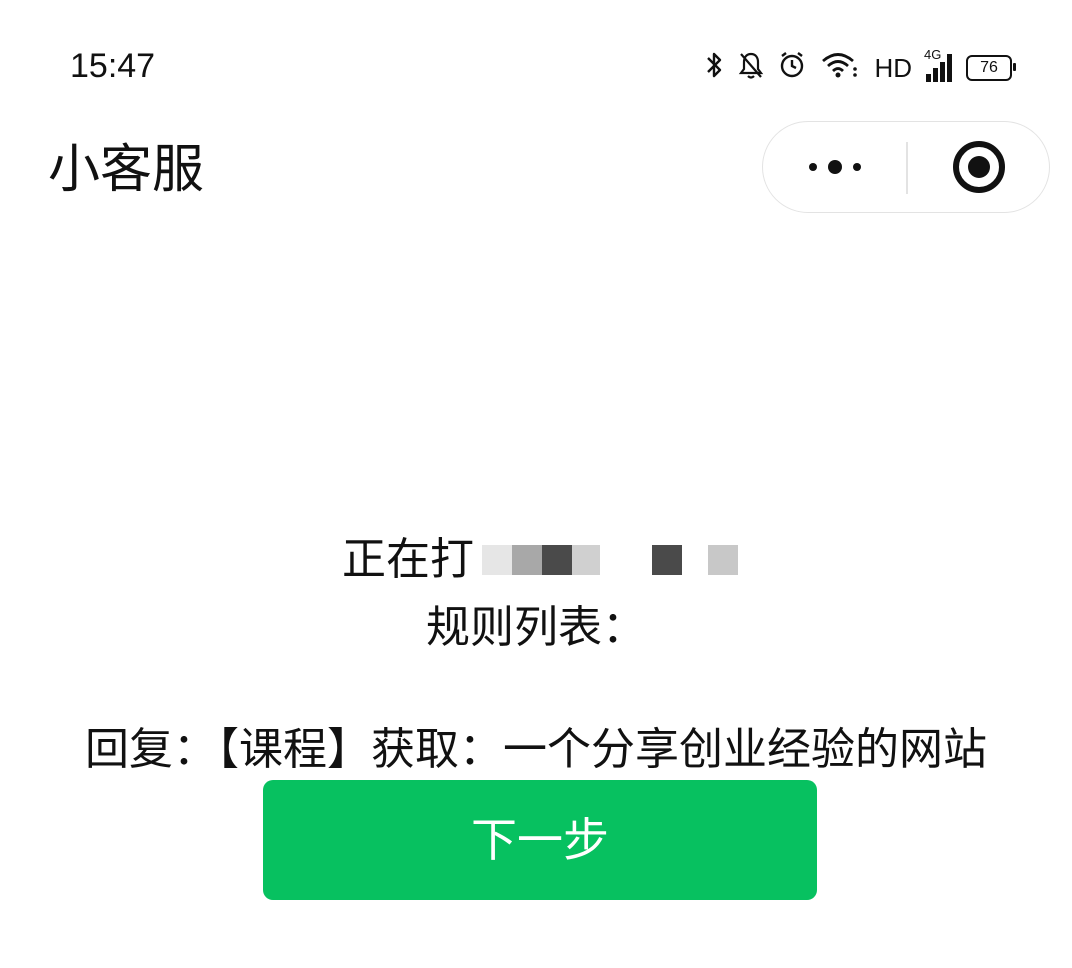 This screenshot has width=1072, height=968. I want to click on hd-label: HD, so click(893, 68).